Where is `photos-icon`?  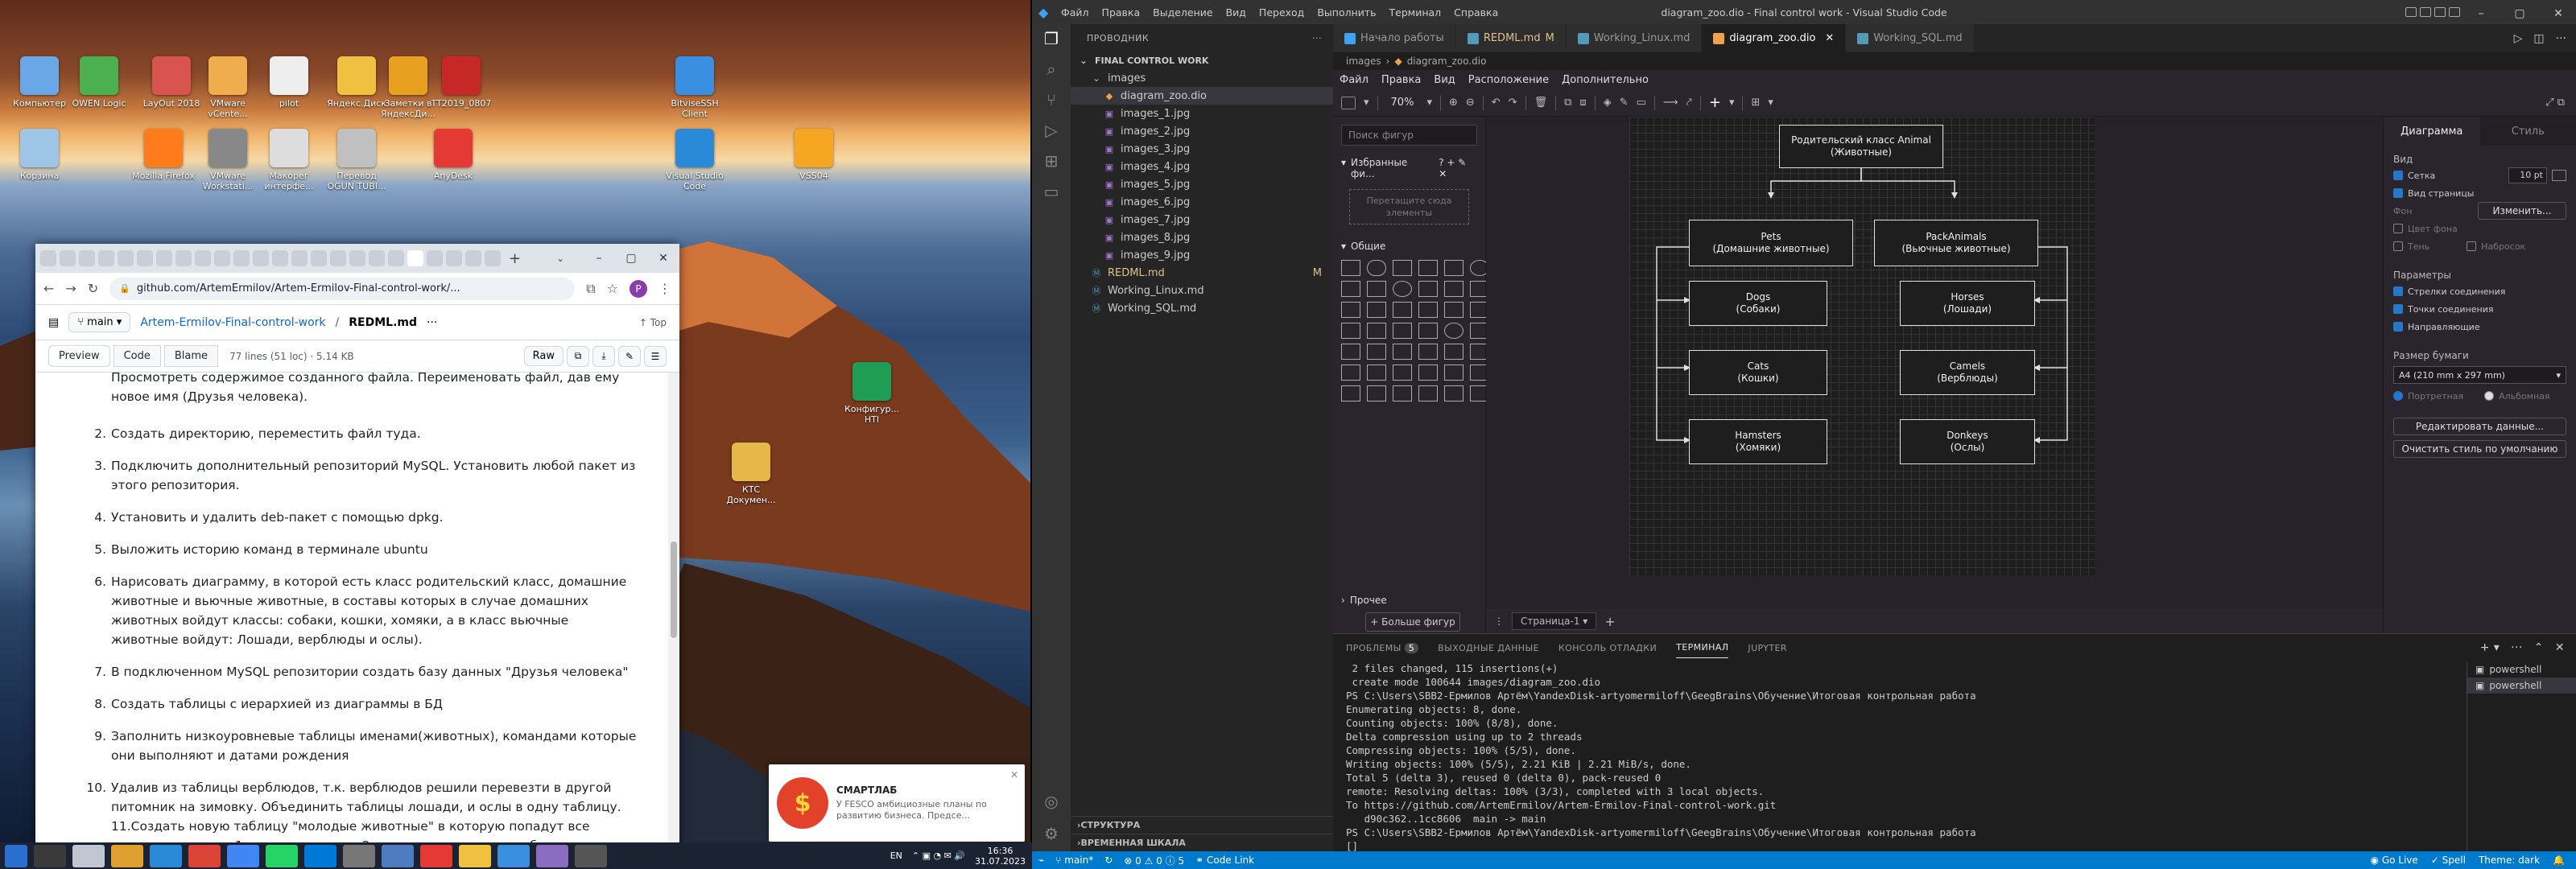 photos-icon is located at coordinates (552, 855).